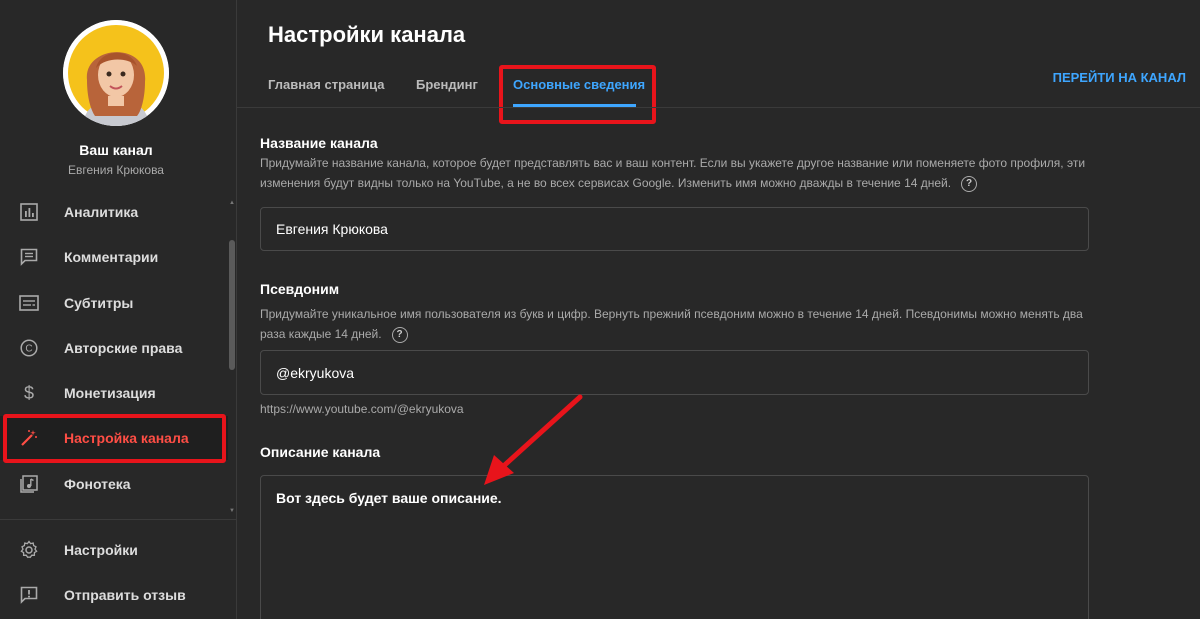  I want to click on sidebar-divider, so click(118, 519).